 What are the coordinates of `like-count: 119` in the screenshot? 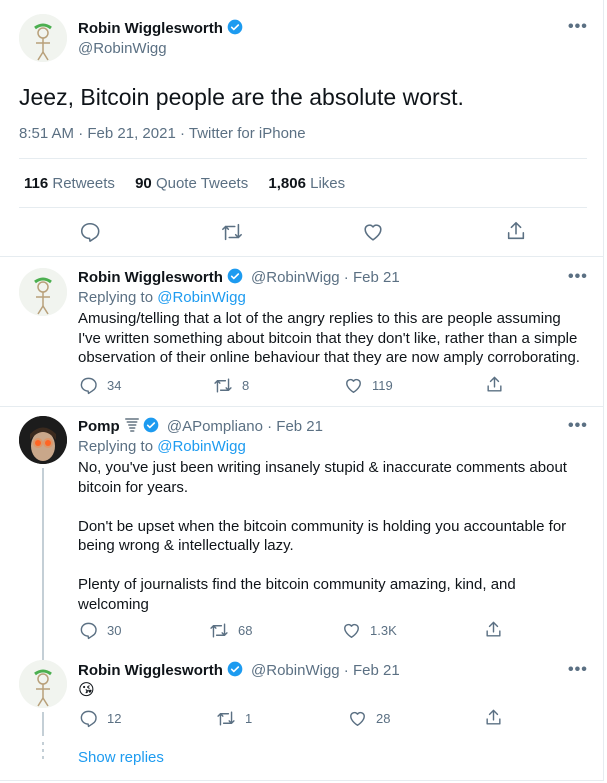 It's located at (382, 385).